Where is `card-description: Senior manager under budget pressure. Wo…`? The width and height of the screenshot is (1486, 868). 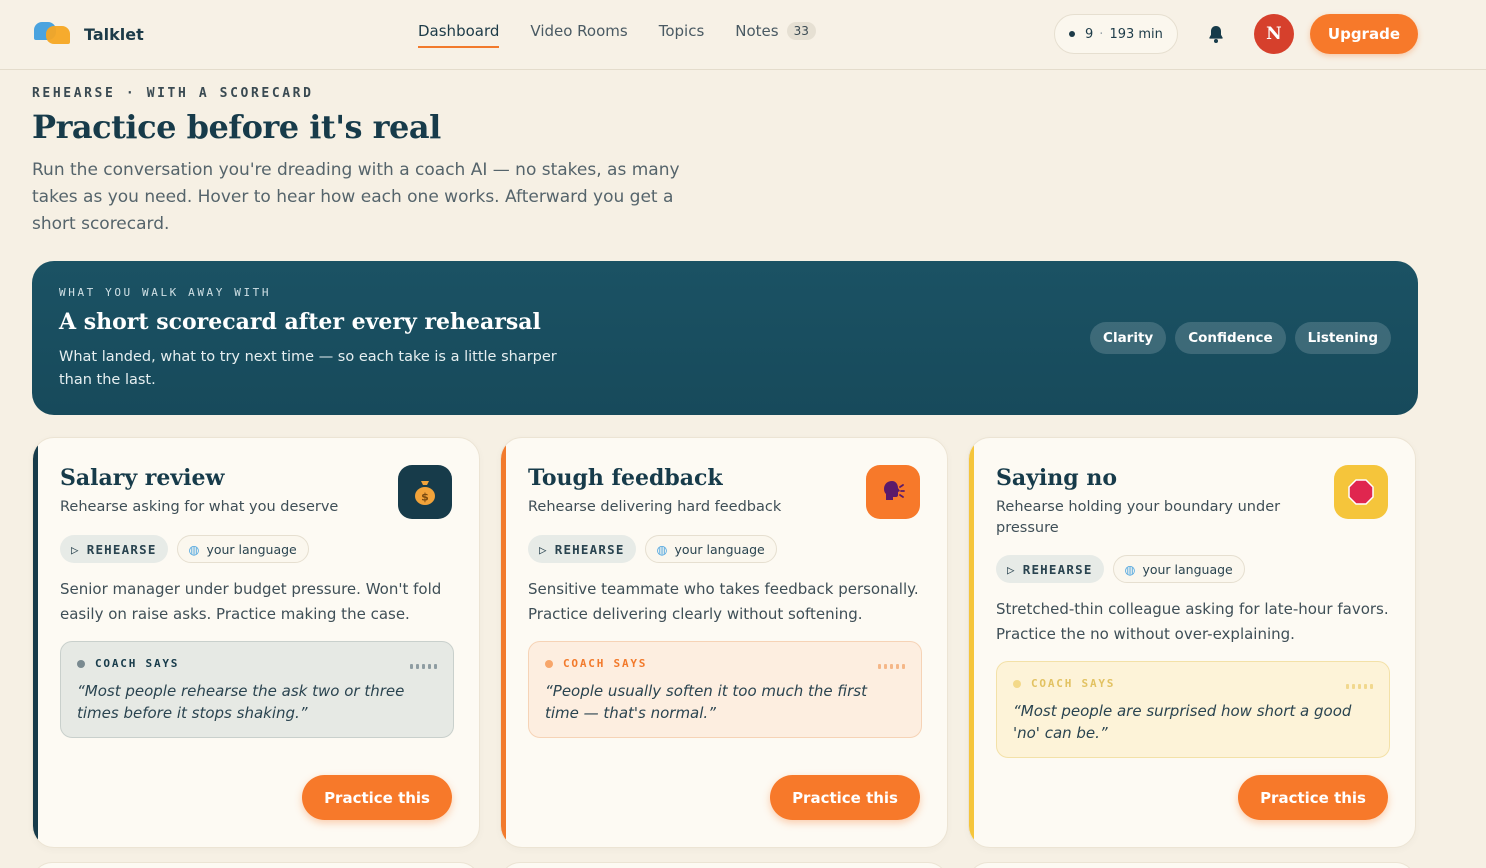 card-description: Senior manager under budget pressure. Wo… is located at coordinates (251, 601).